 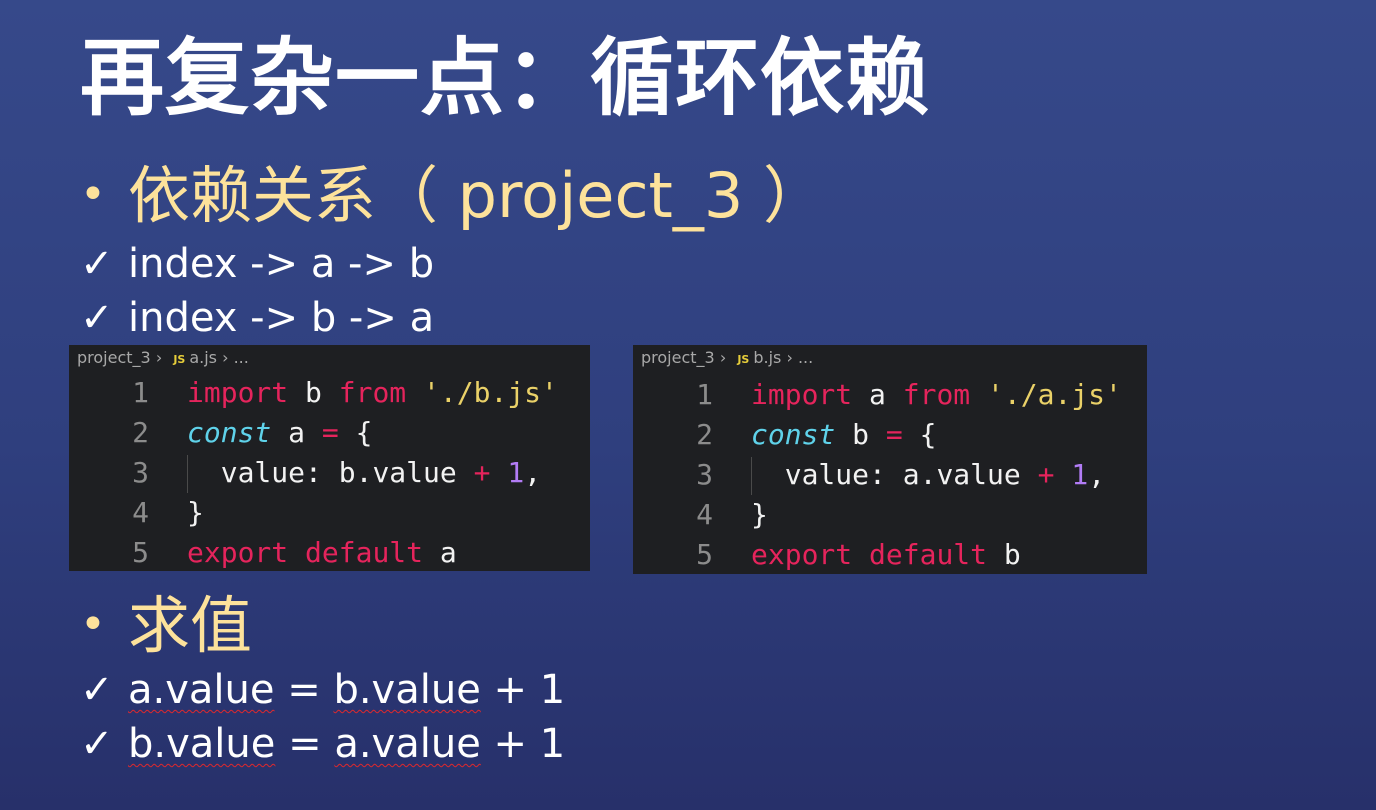 What do you see at coordinates (407, 744) in the screenshot?
I see `eq2-rhs: a.value` at bounding box center [407, 744].